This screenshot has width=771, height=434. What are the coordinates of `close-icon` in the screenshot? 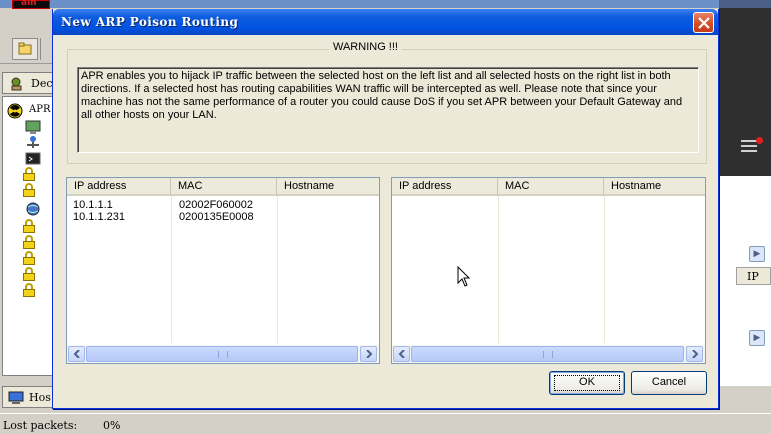 It's located at (704, 23).